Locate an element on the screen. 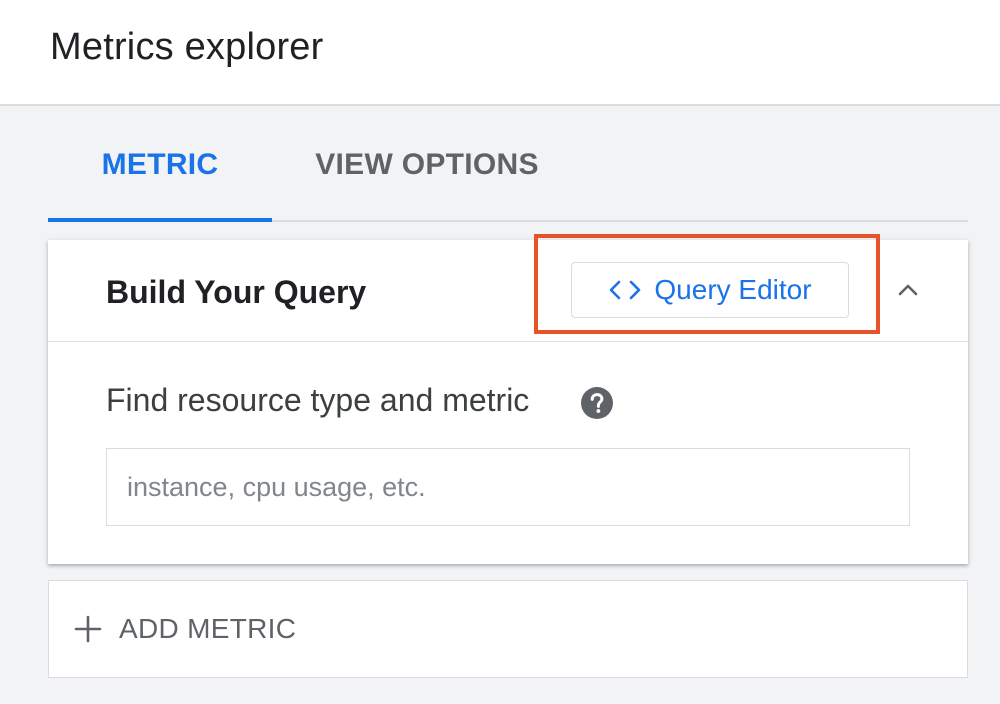 This screenshot has width=1000, height=704. tab-metric-label: METRIC is located at coordinates (160, 164).